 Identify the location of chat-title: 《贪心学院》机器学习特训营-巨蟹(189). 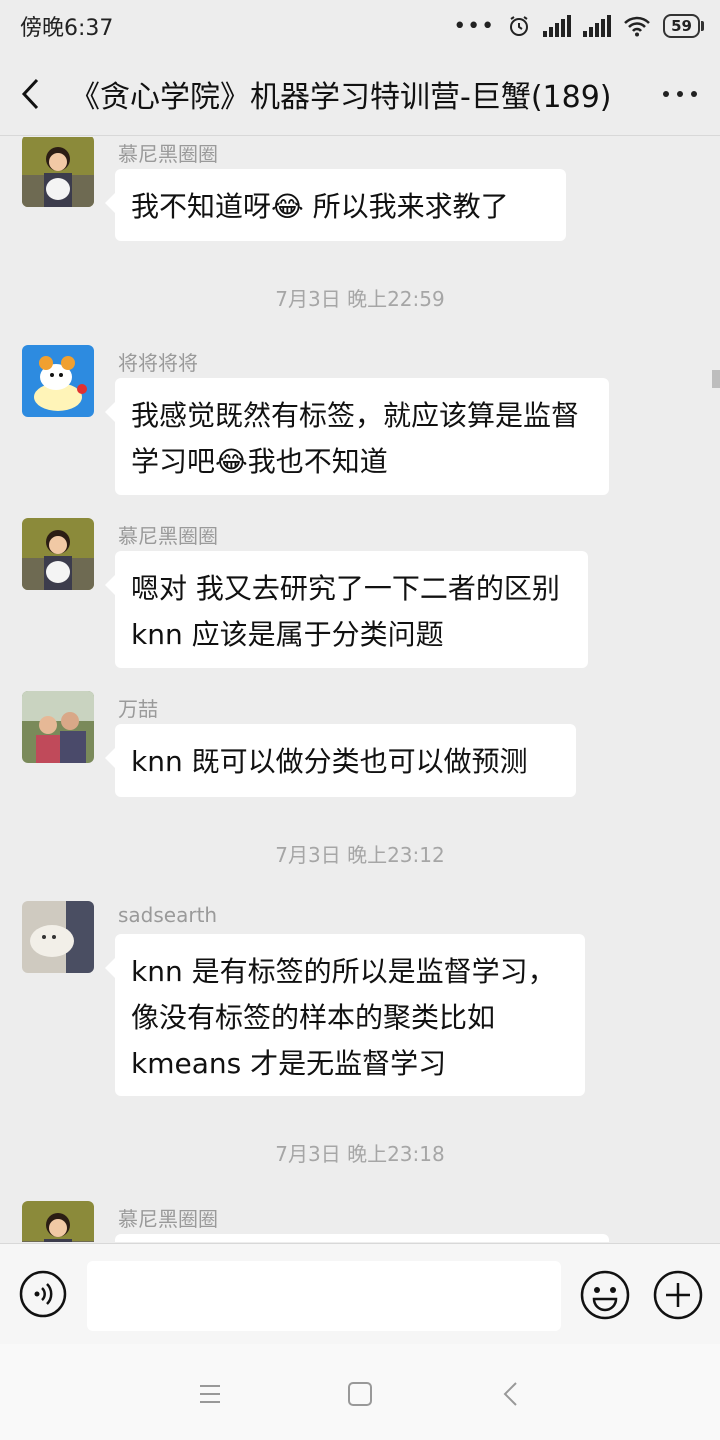
(341, 97).